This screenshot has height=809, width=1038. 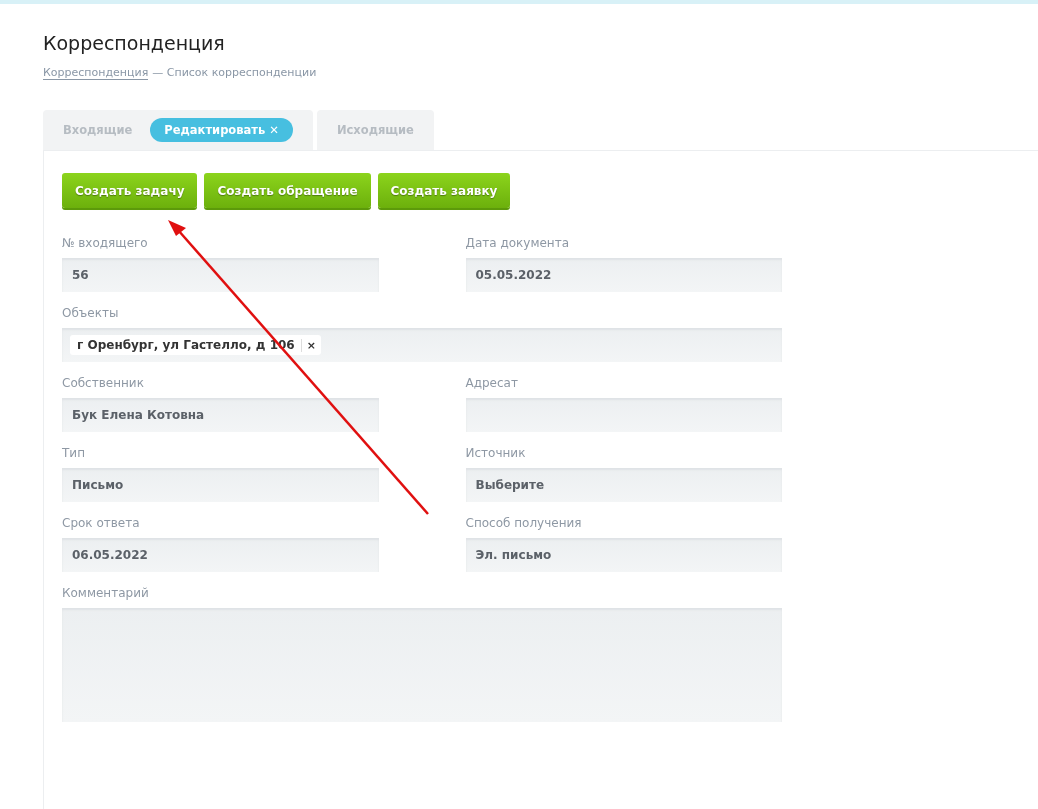 What do you see at coordinates (310, 345) in the screenshot?
I see `remove-tag-button: ×` at bounding box center [310, 345].